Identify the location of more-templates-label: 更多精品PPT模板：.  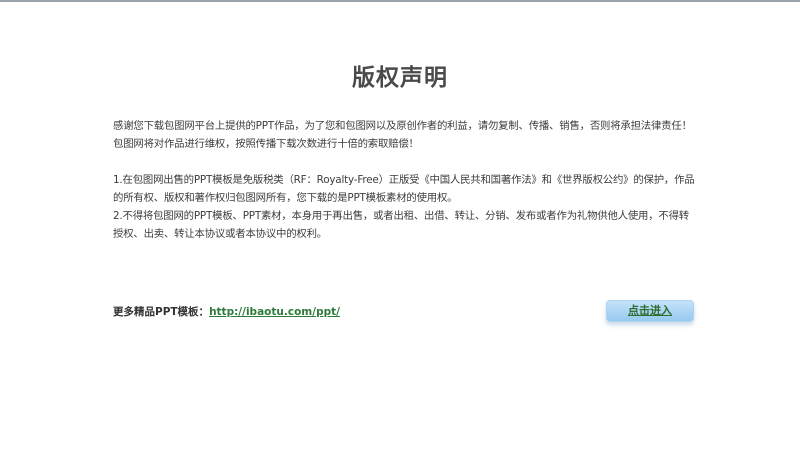
(161, 312).